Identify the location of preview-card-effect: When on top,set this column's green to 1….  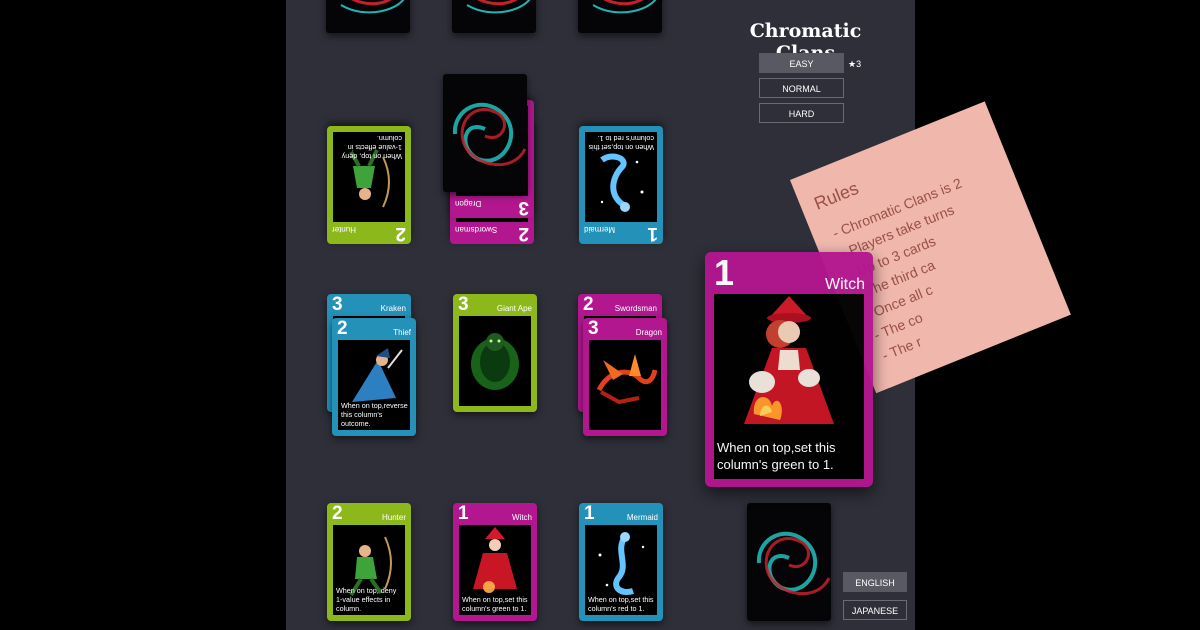
(776, 456).